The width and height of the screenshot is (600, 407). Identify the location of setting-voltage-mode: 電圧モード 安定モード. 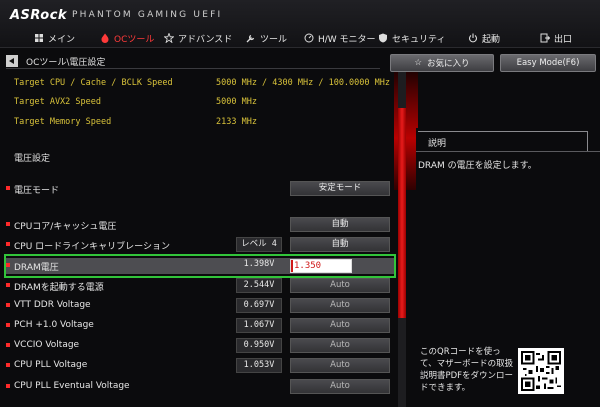
(199, 189).